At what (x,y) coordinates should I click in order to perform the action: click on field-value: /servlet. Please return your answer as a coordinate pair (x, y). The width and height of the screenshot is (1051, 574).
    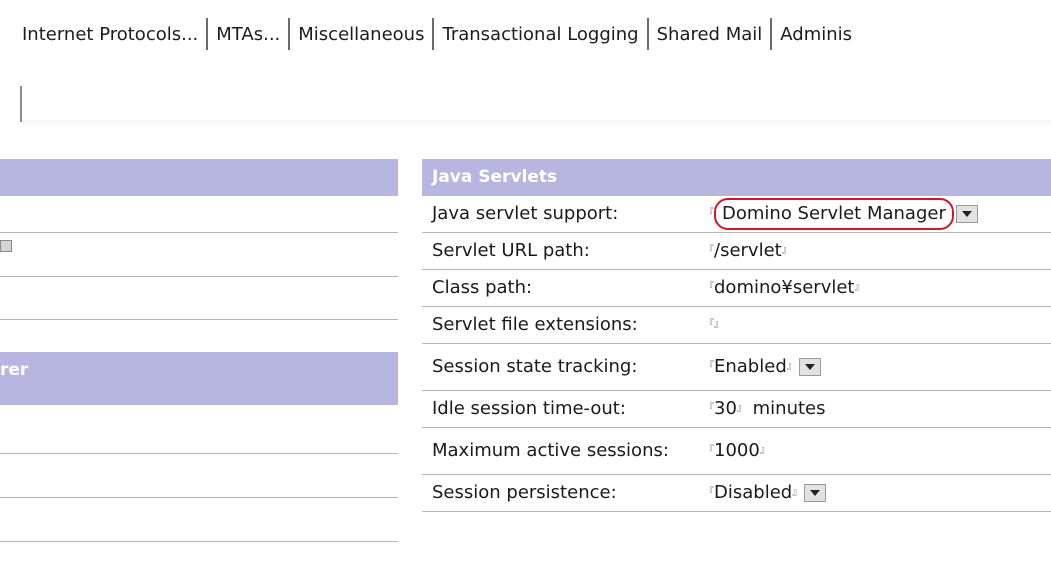
    Looking at the image, I should click on (748, 250).